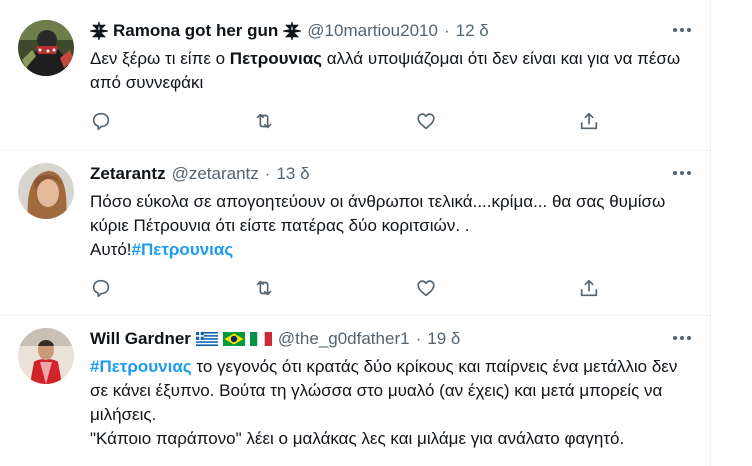 The height and width of the screenshot is (466, 752). I want to click on user-handle: @the_g0dfather1, so click(344, 339).